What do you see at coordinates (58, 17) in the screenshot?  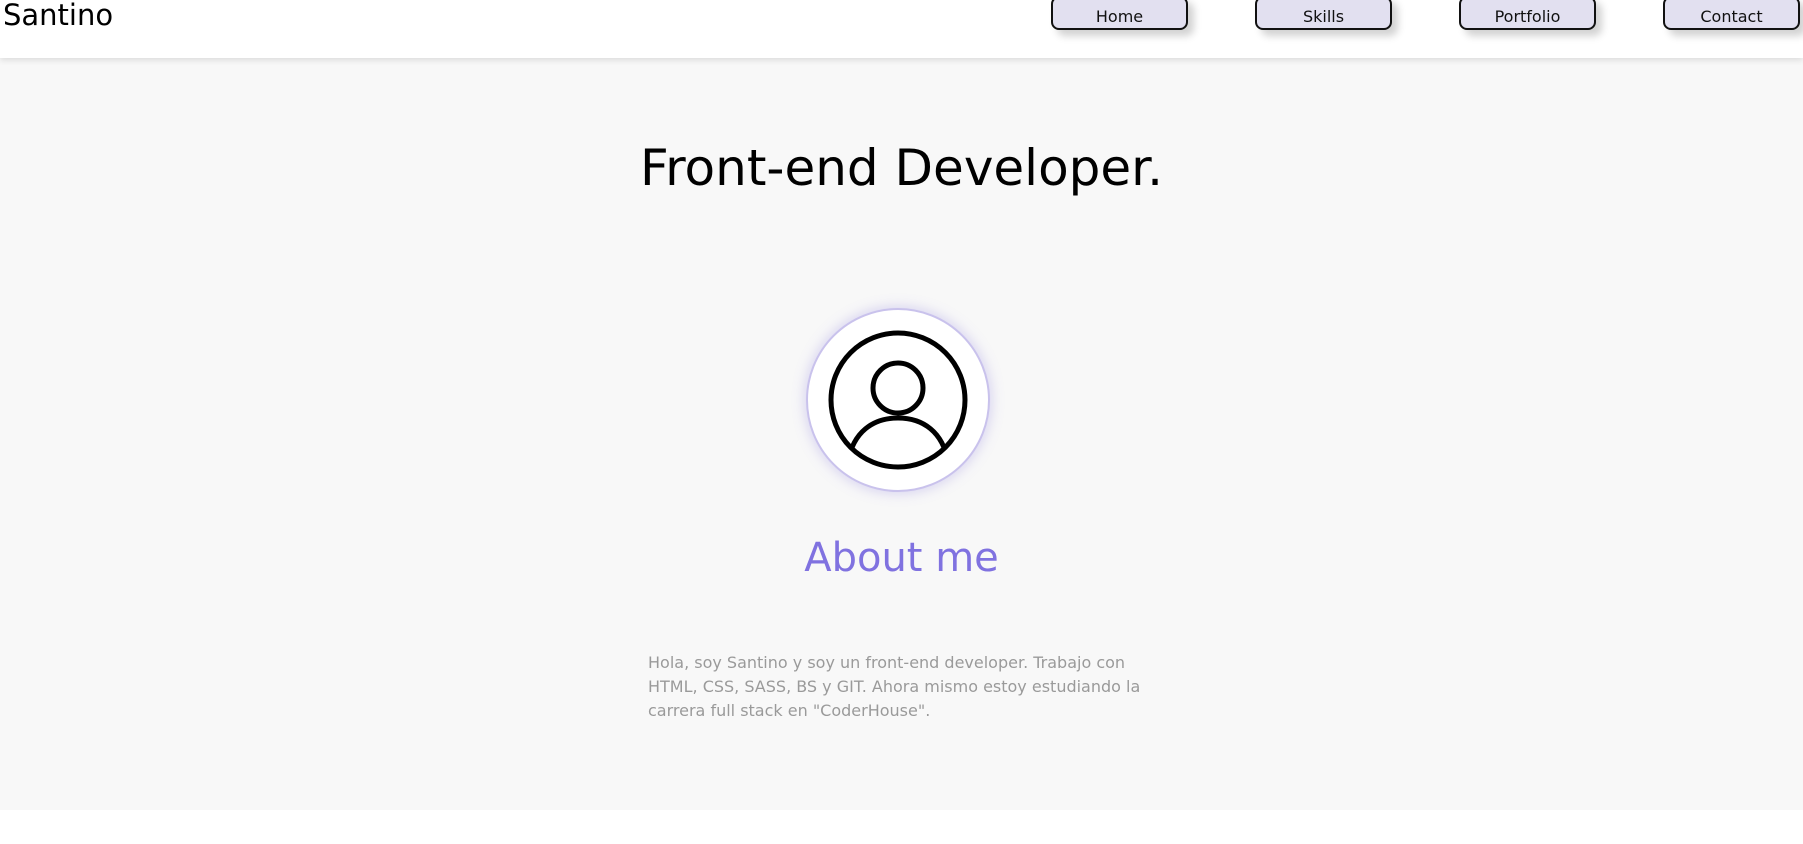 I see `brand-logo: Santino` at bounding box center [58, 17].